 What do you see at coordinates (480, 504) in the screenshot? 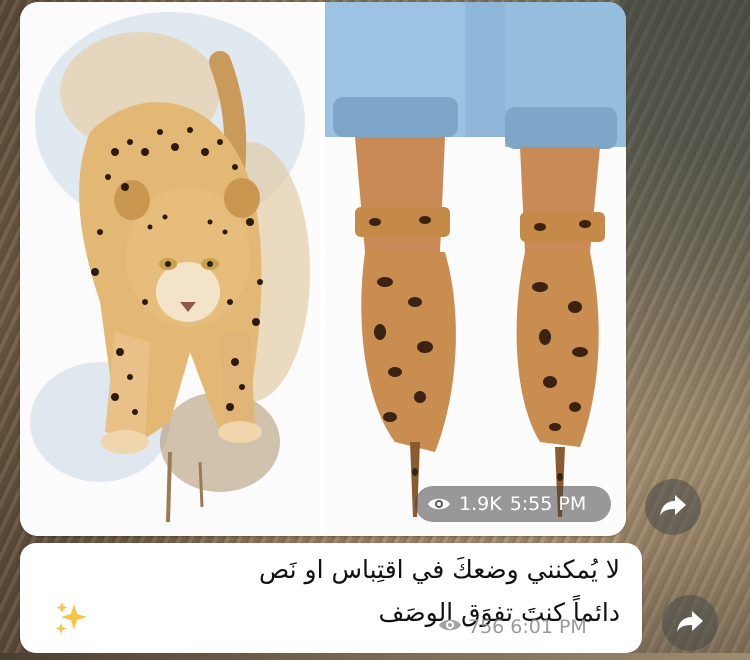
I see `media-views-count: 1.9K` at bounding box center [480, 504].